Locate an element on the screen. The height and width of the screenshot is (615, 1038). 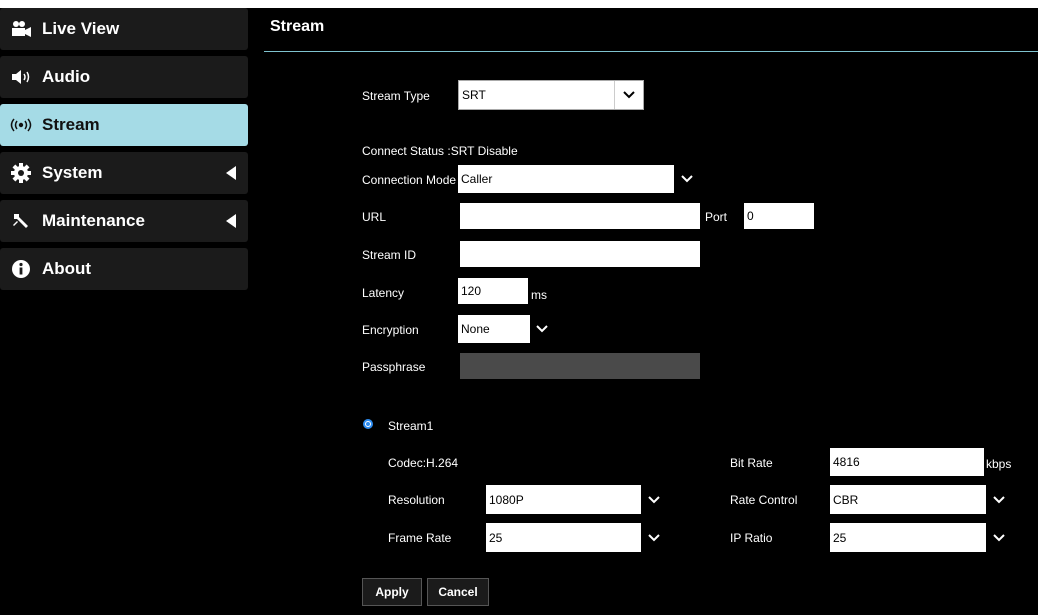
sidebar-item-stream: Stream is located at coordinates (124, 125).